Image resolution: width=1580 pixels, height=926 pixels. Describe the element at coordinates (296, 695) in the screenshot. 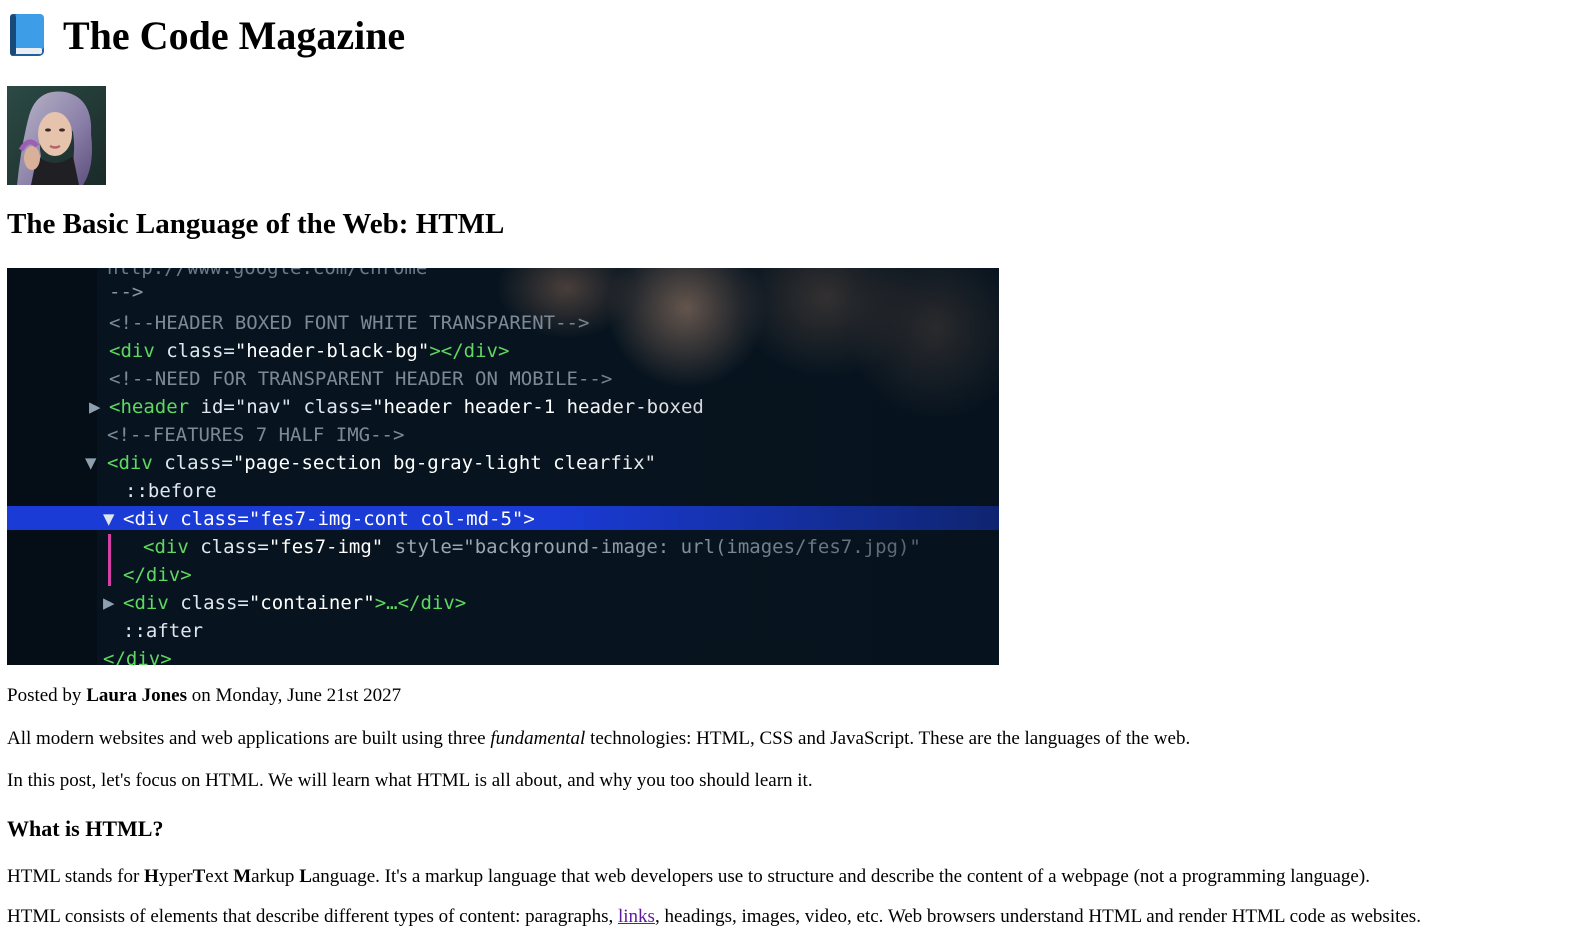

I see `post-date: on Monday, June 21st 2027` at that location.